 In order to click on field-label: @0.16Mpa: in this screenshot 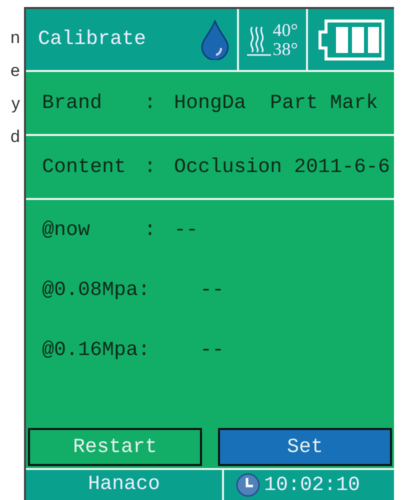, I will do `click(97, 350)`.